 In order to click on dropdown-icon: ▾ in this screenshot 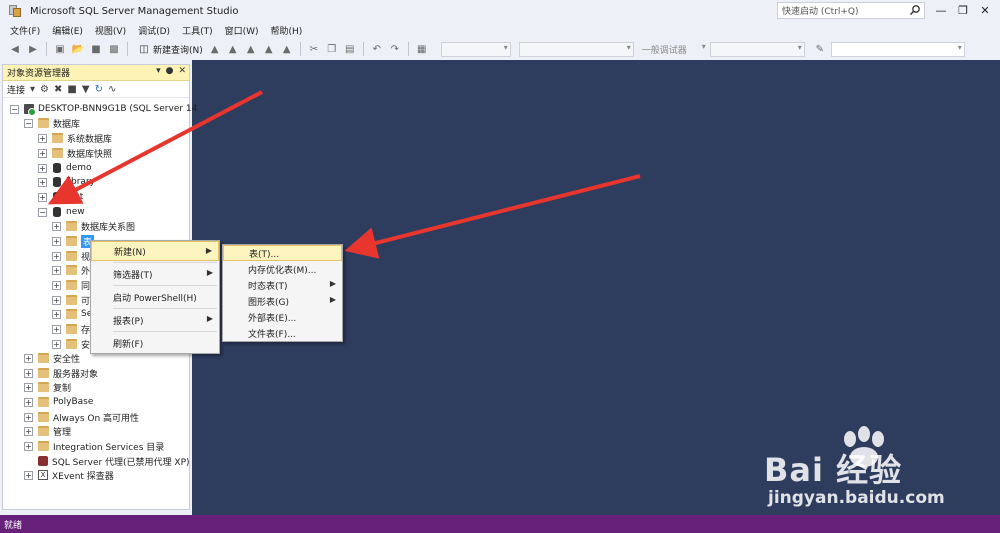, I will do `click(158, 71)`.